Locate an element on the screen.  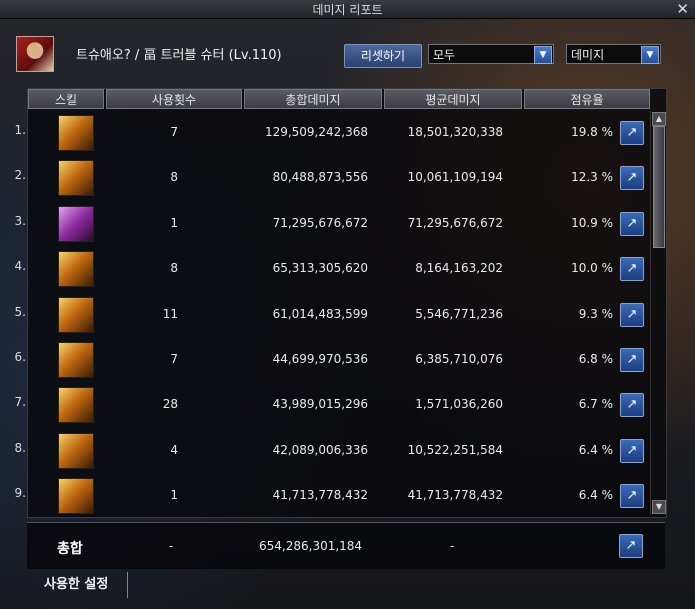
summary-label: 총합 is located at coordinates (70, 549).